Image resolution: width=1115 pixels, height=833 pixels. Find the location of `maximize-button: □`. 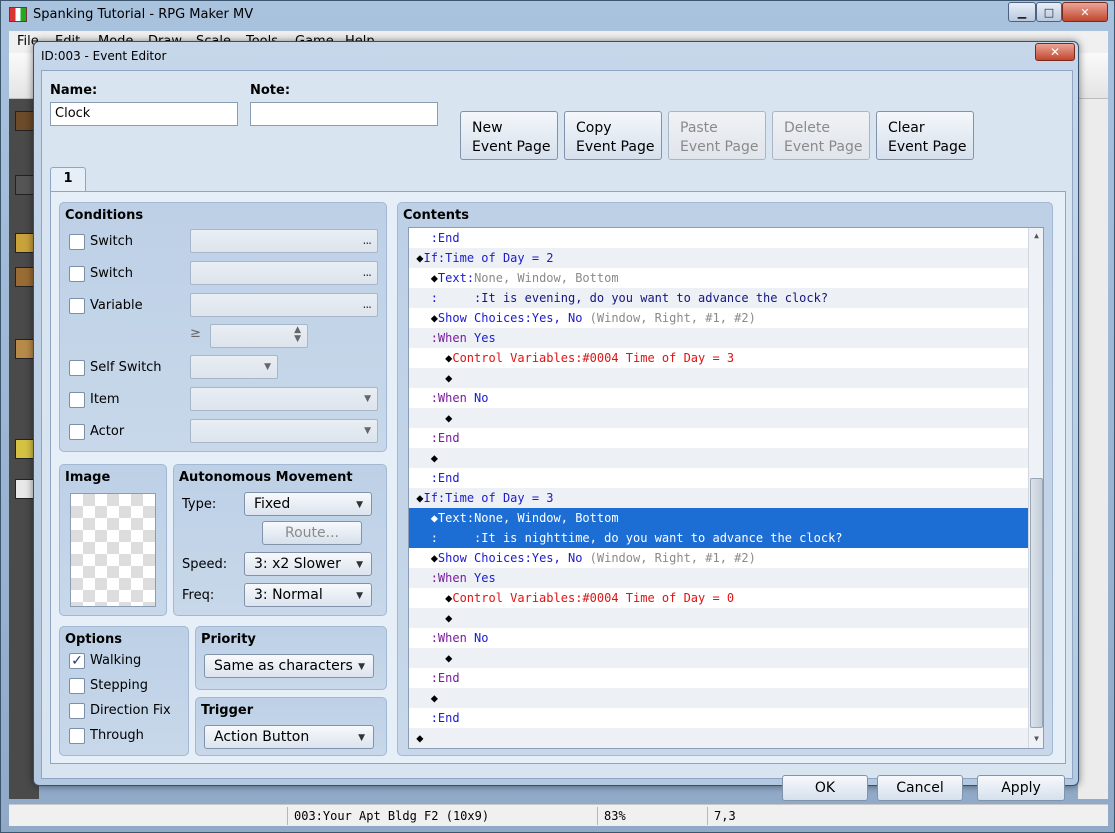

maximize-button: □ is located at coordinates (1049, 12).